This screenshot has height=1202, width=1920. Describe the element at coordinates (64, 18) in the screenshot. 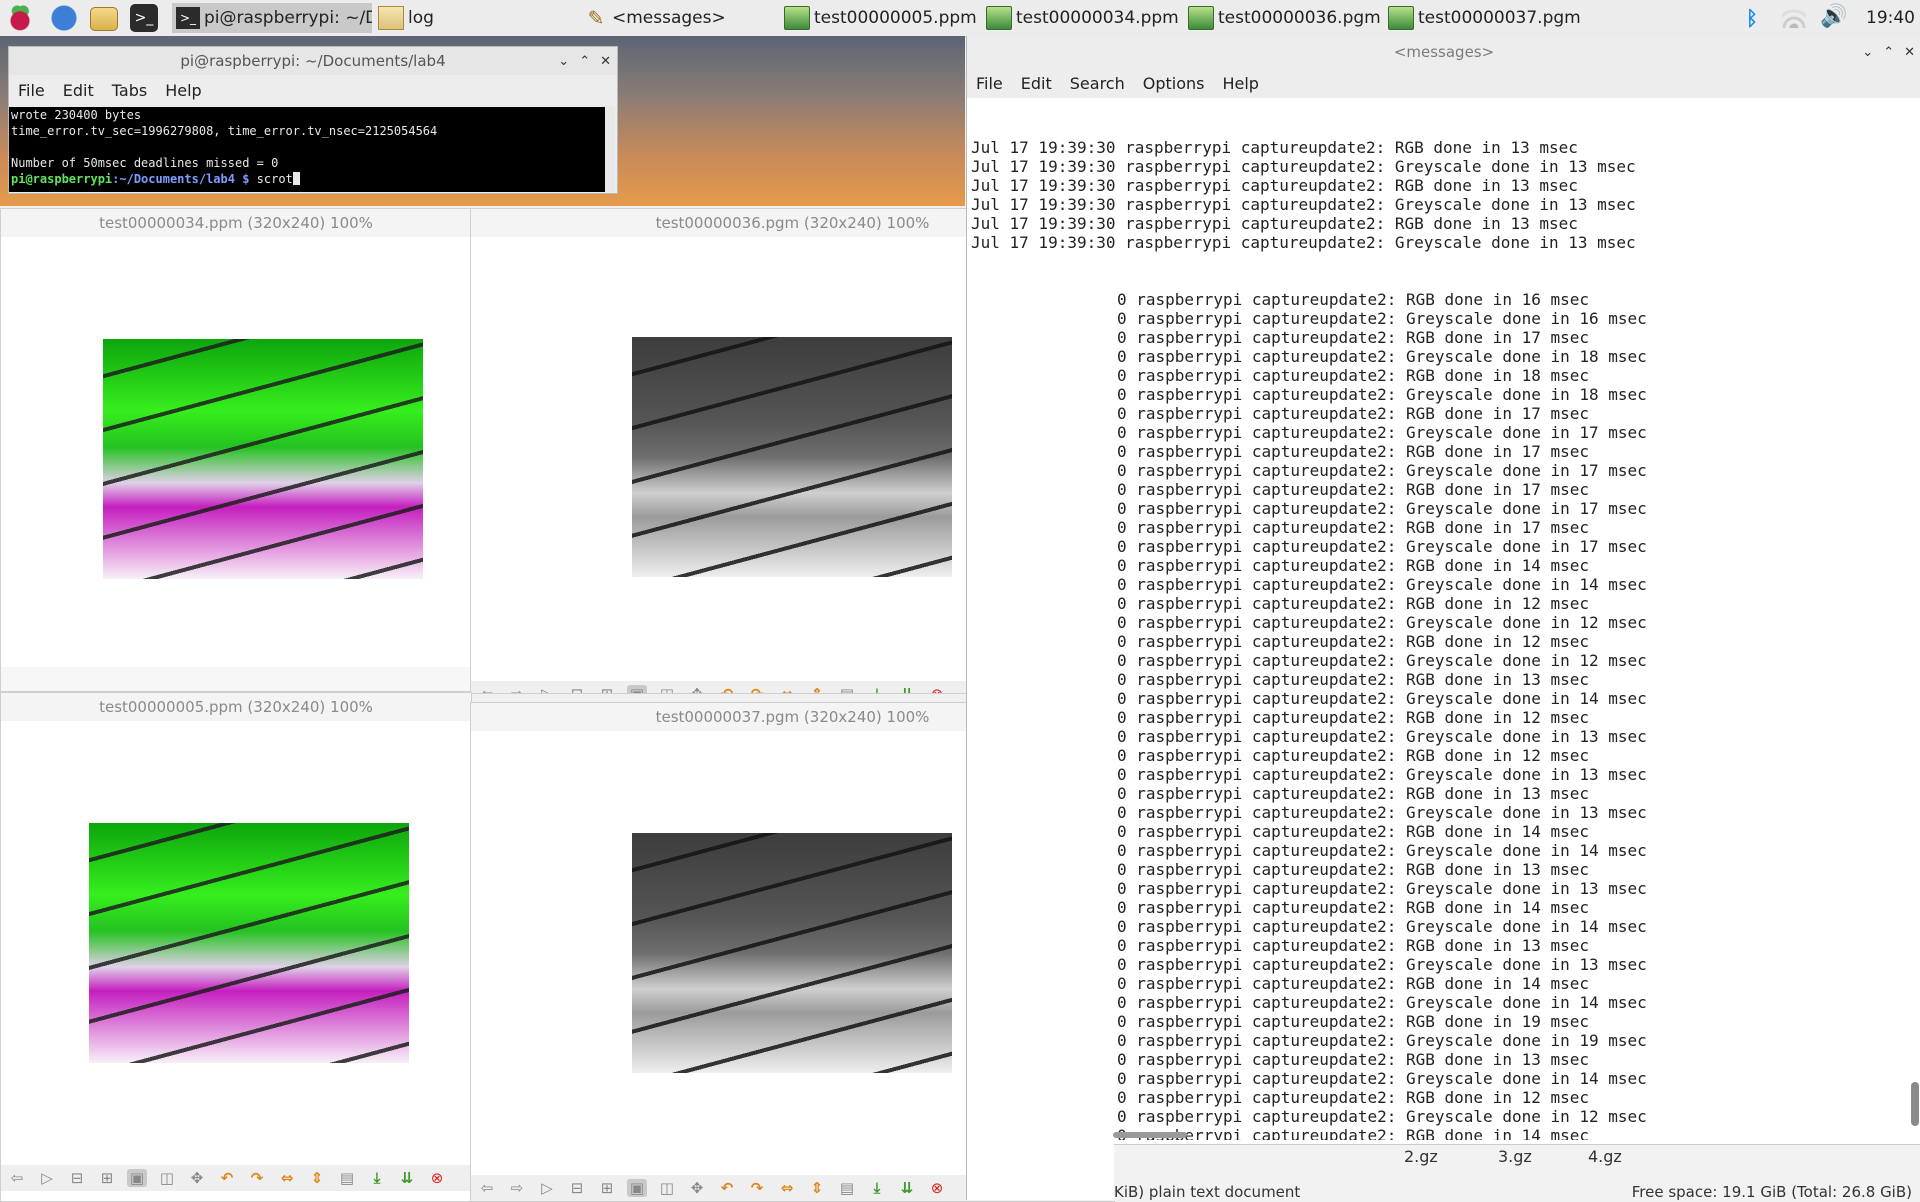

I see `browser-globe-icon` at that location.